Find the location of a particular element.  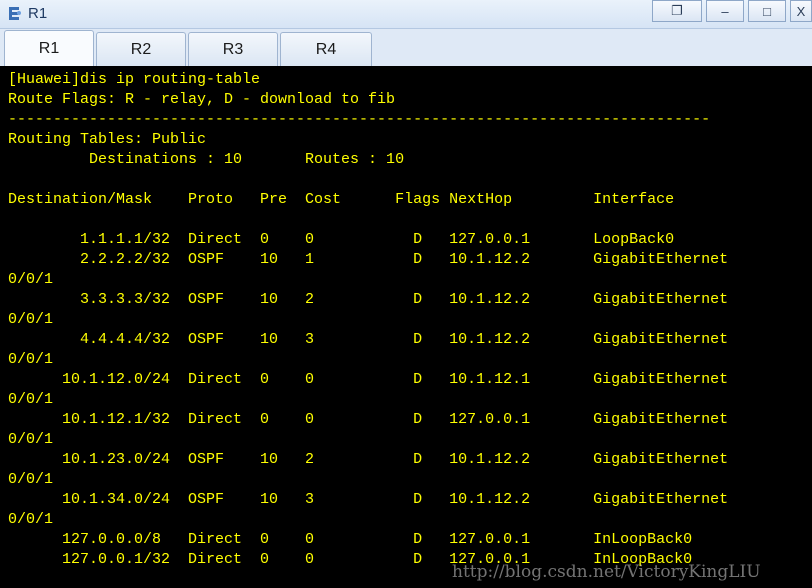

tab-label: R1 is located at coordinates (49, 48).